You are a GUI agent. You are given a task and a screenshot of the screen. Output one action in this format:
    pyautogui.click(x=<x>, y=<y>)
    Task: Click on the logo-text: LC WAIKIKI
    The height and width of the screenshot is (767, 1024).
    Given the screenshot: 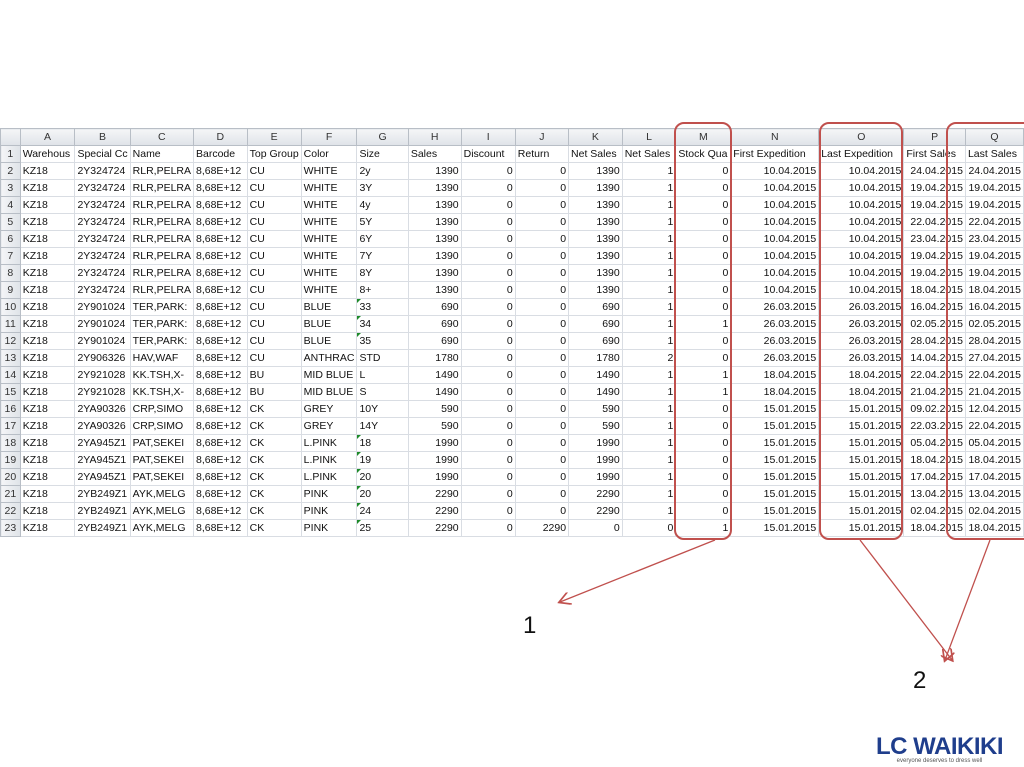 What is the action you would take?
    pyautogui.click(x=940, y=746)
    